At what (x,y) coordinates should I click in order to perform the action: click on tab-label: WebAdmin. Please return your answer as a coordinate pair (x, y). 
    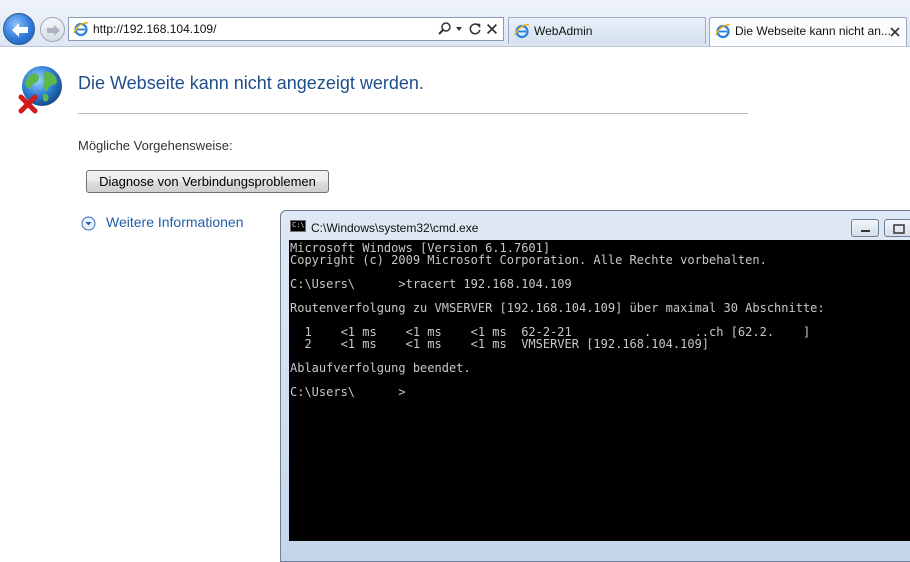
    Looking at the image, I should click on (563, 31).